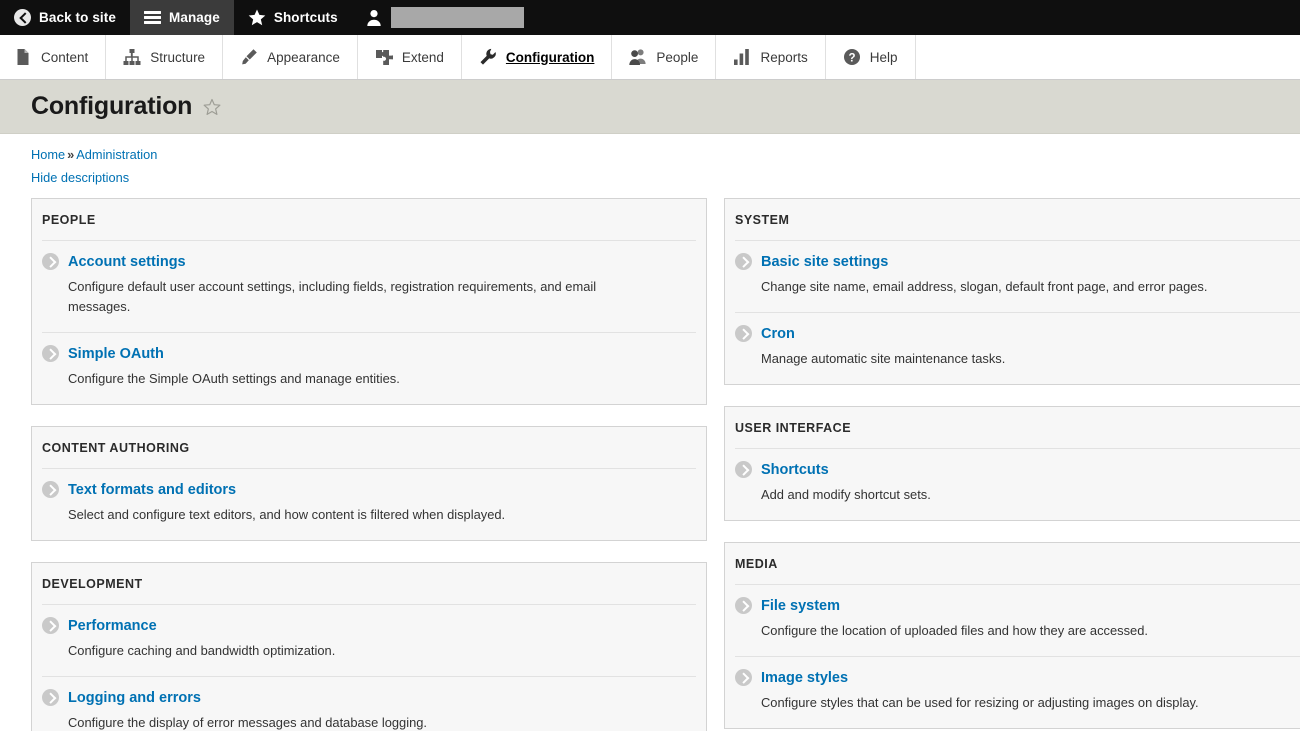  I want to click on config-entry-label: Account settings, so click(127, 261).